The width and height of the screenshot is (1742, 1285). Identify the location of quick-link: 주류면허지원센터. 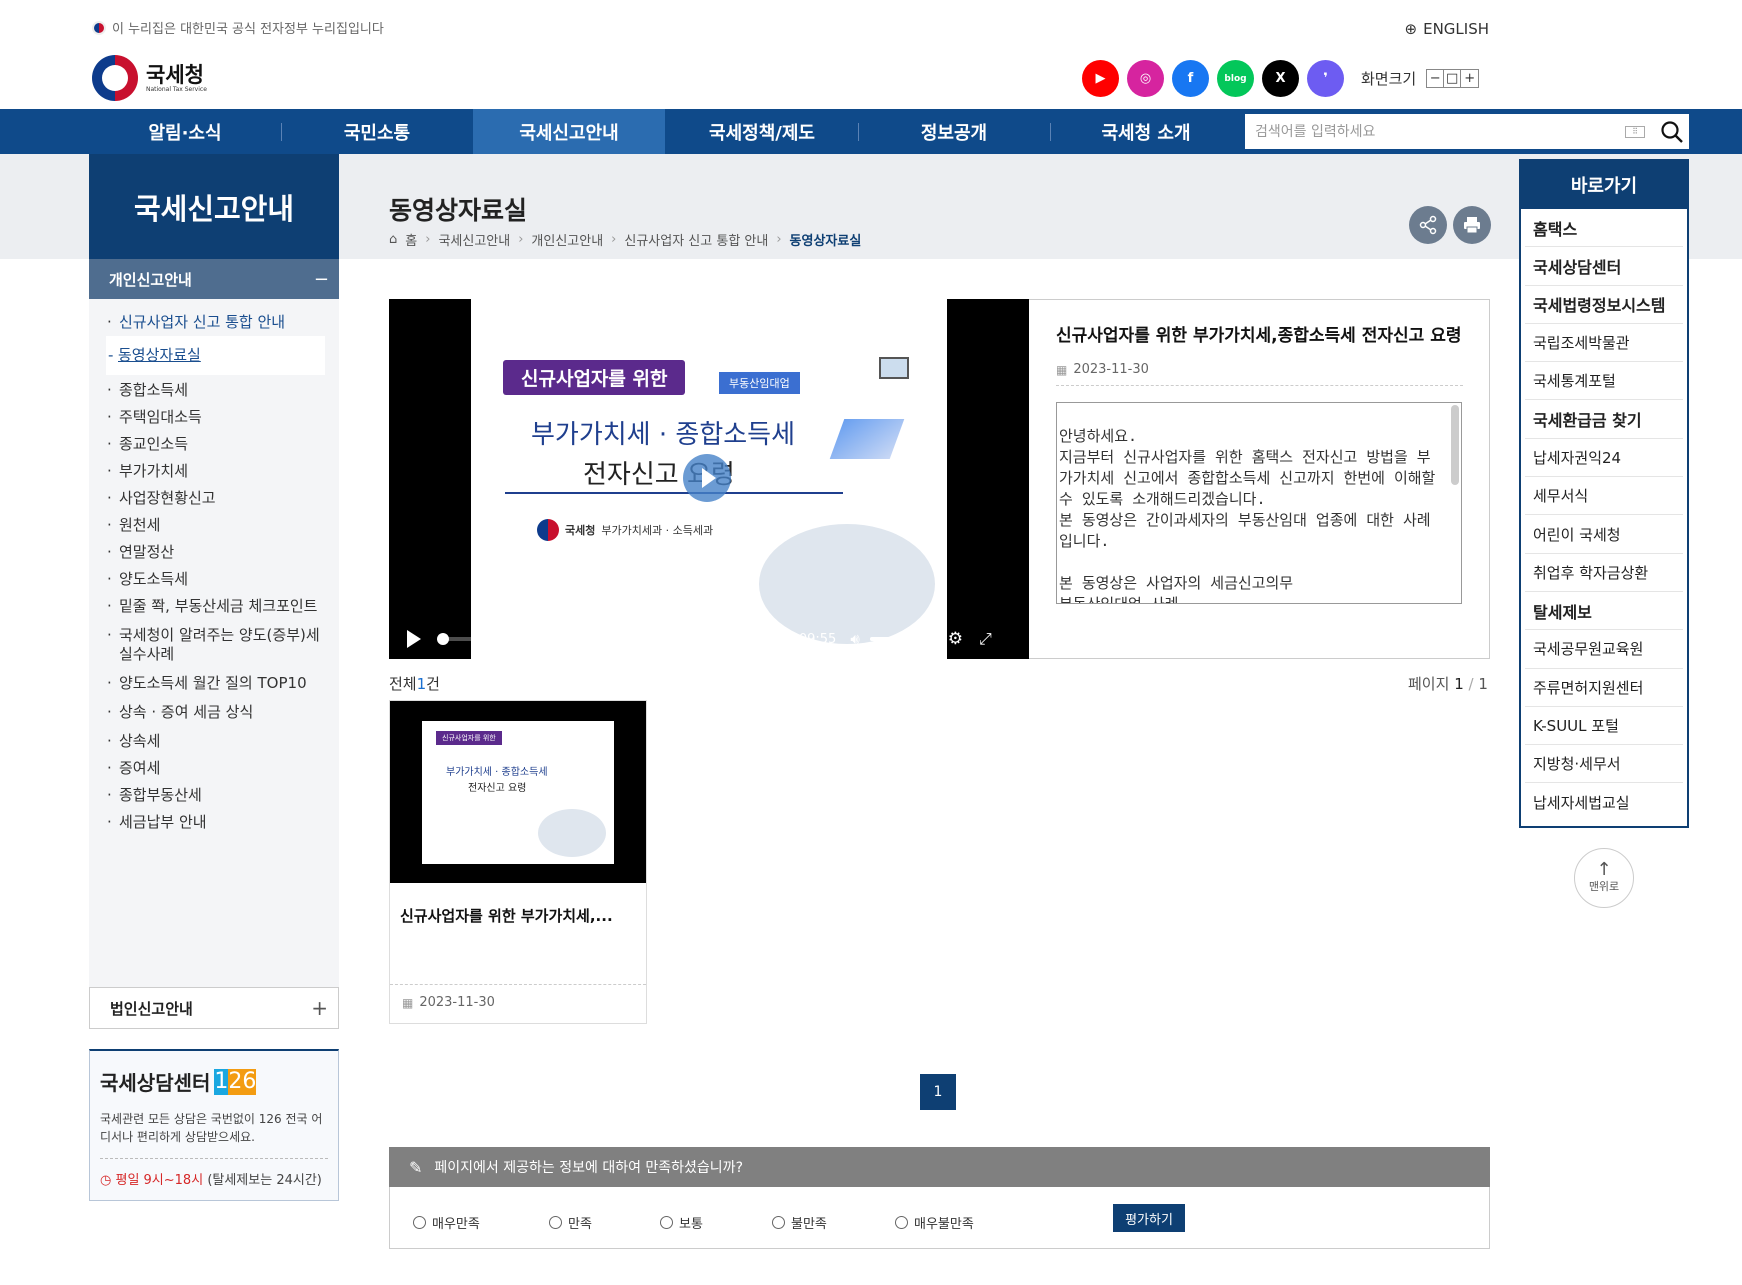
(1604, 688).